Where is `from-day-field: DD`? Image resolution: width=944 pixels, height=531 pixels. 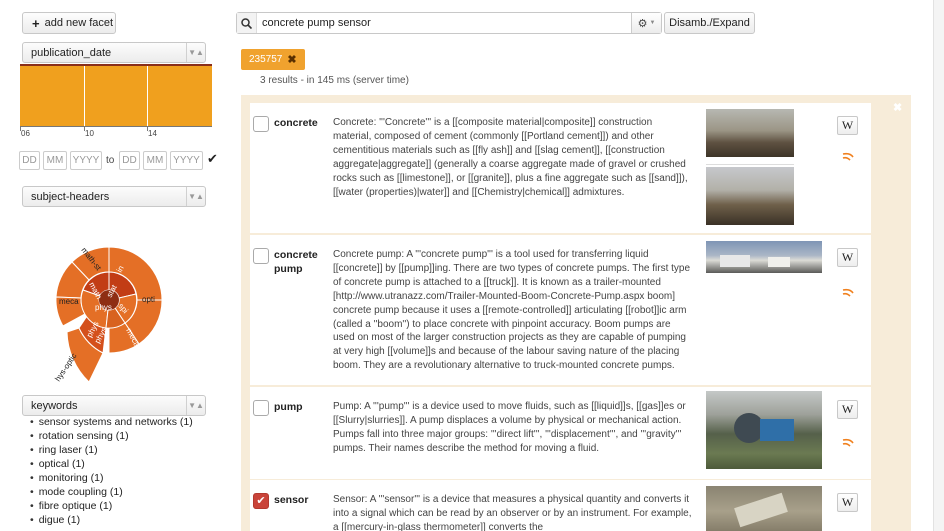
from-day-field: DD is located at coordinates (29, 160).